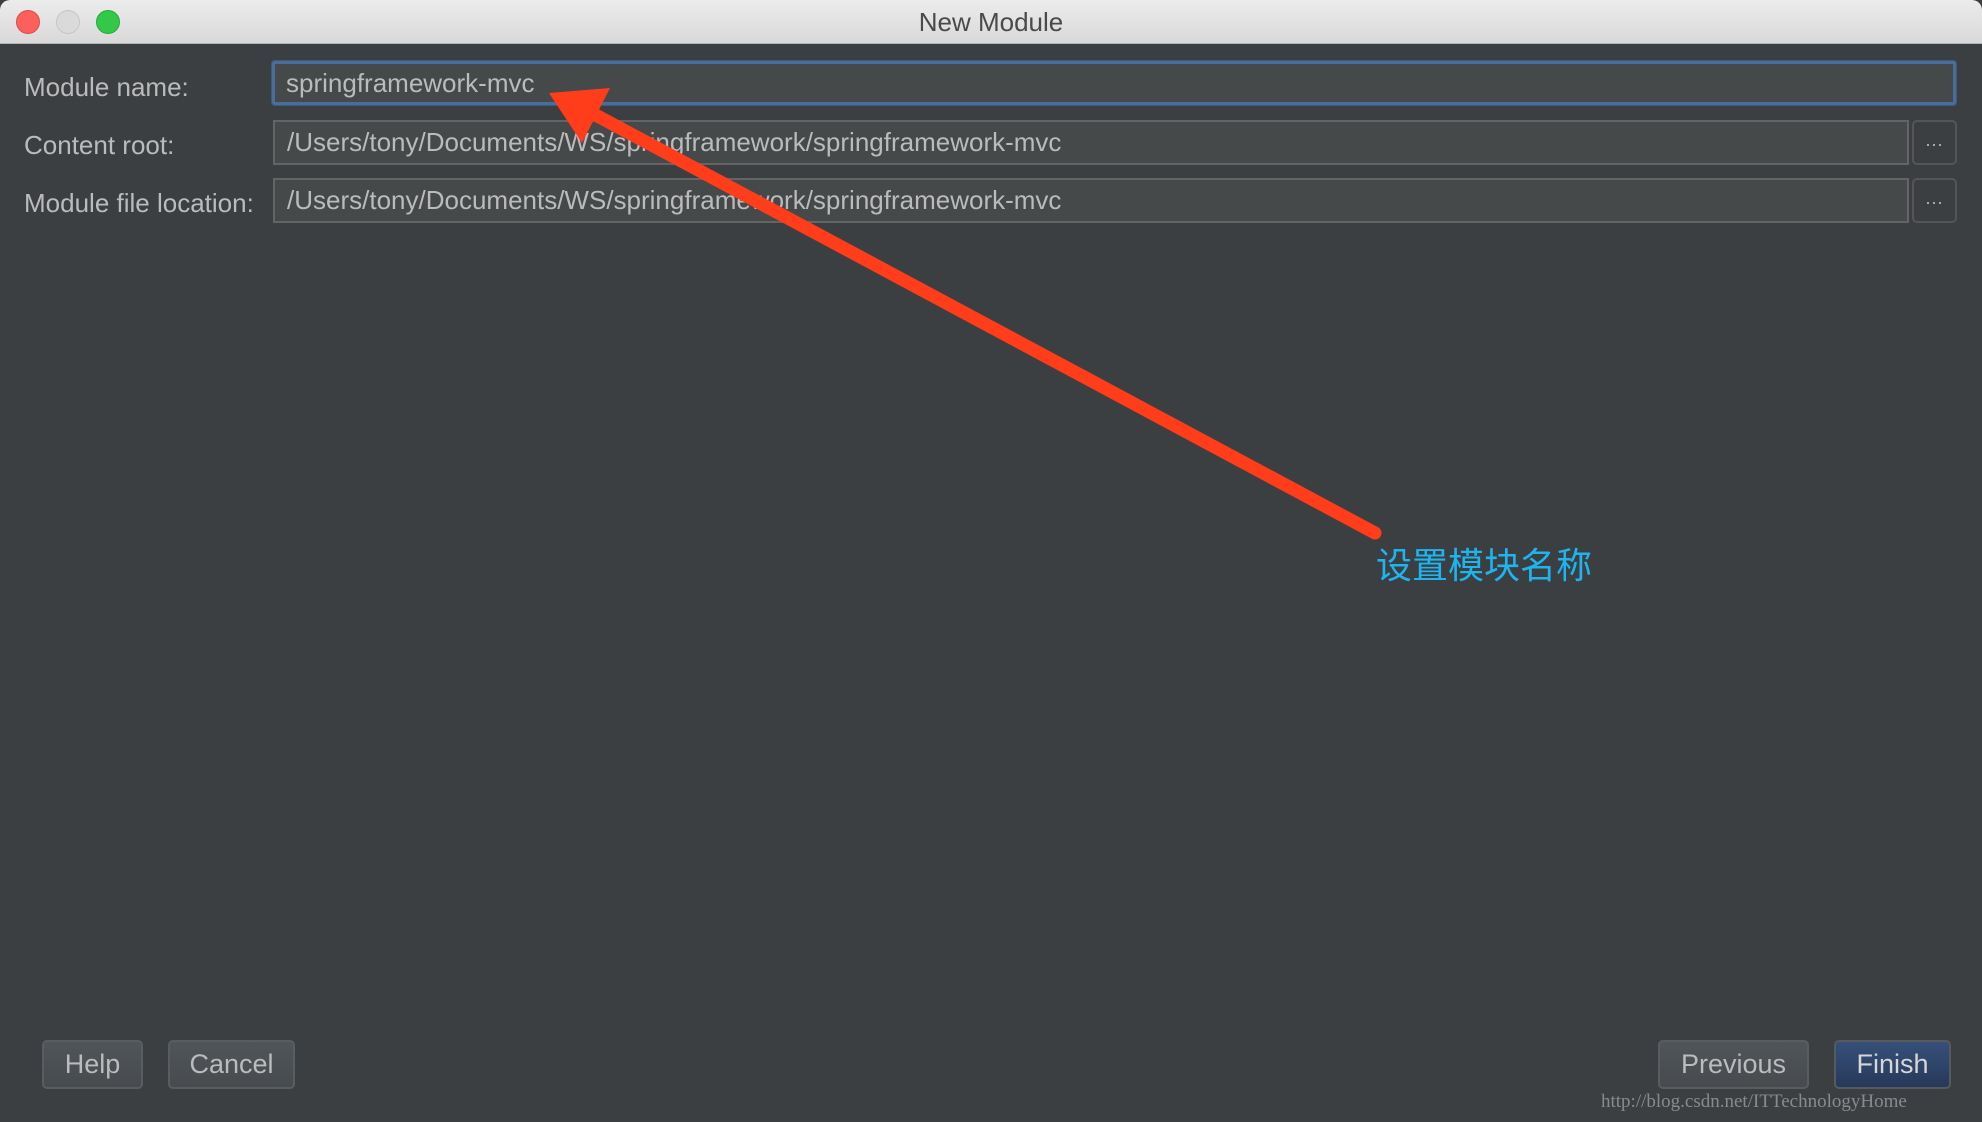 The image size is (1982, 1122). I want to click on title-bar: New Module, so click(991, 22).